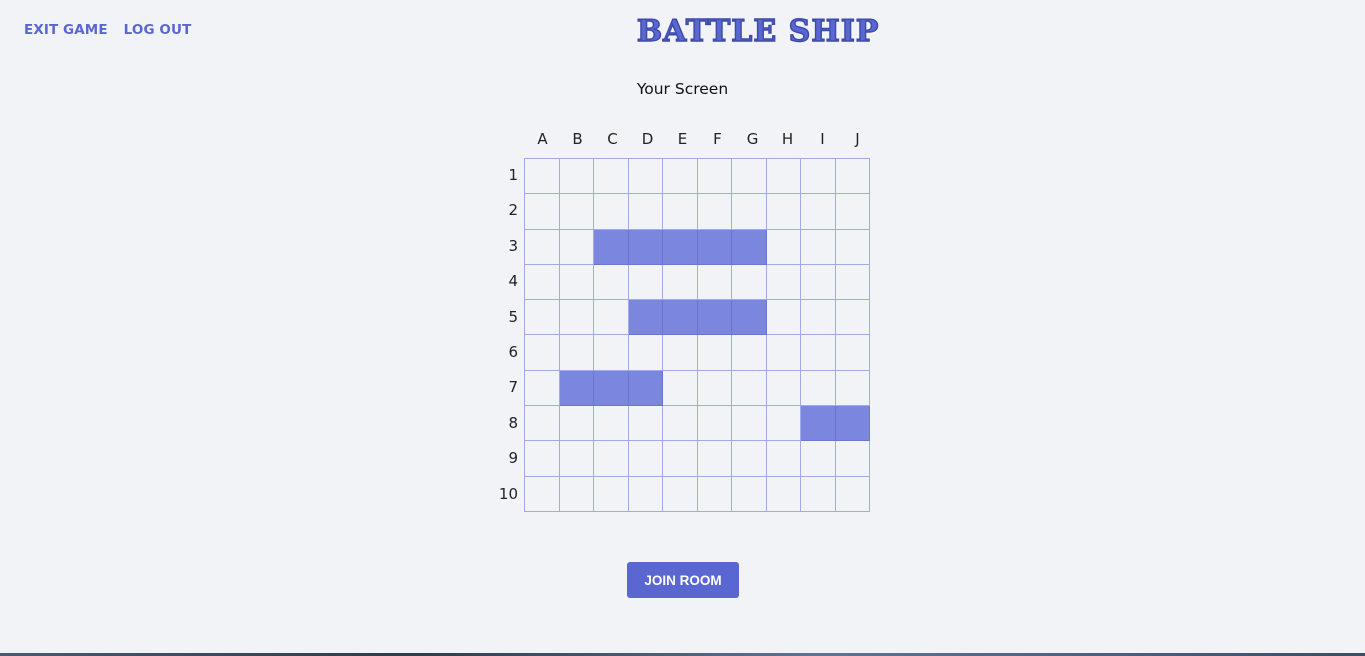 This screenshot has width=1365, height=656. Describe the element at coordinates (818, 353) in the screenshot. I see `grid-cell-I6` at that location.